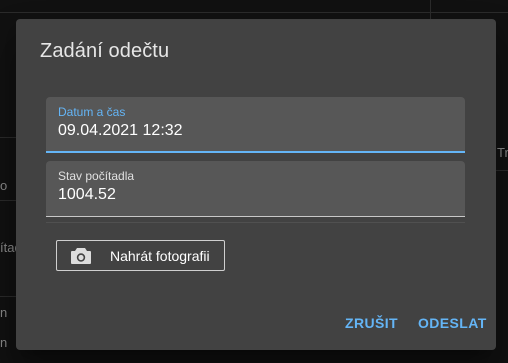 This screenshot has width=508, height=363. What do you see at coordinates (371, 323) in the screenshot?
I see `cancel-button: ZRUŠIT` at bounding box center [371, 323].